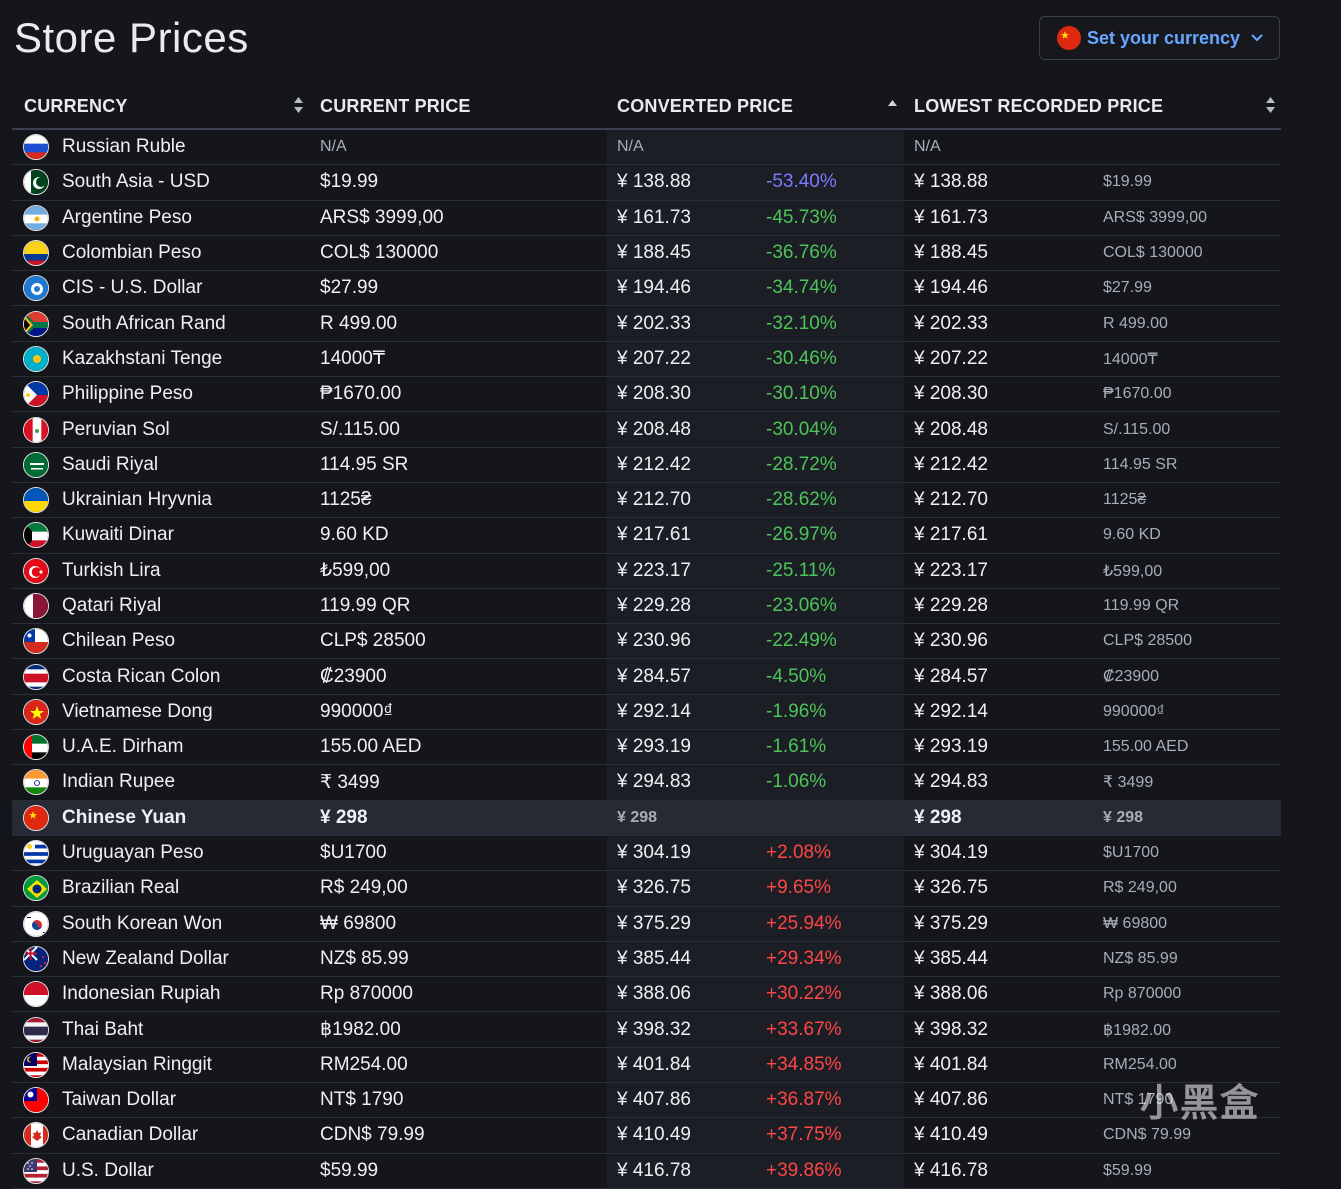 The width and height of the screenshot is (1341, 1189). What do you see at coordinates (36, 323) in the screenshot?
I see `za-flag-icon` at bounding box center [36, 323].